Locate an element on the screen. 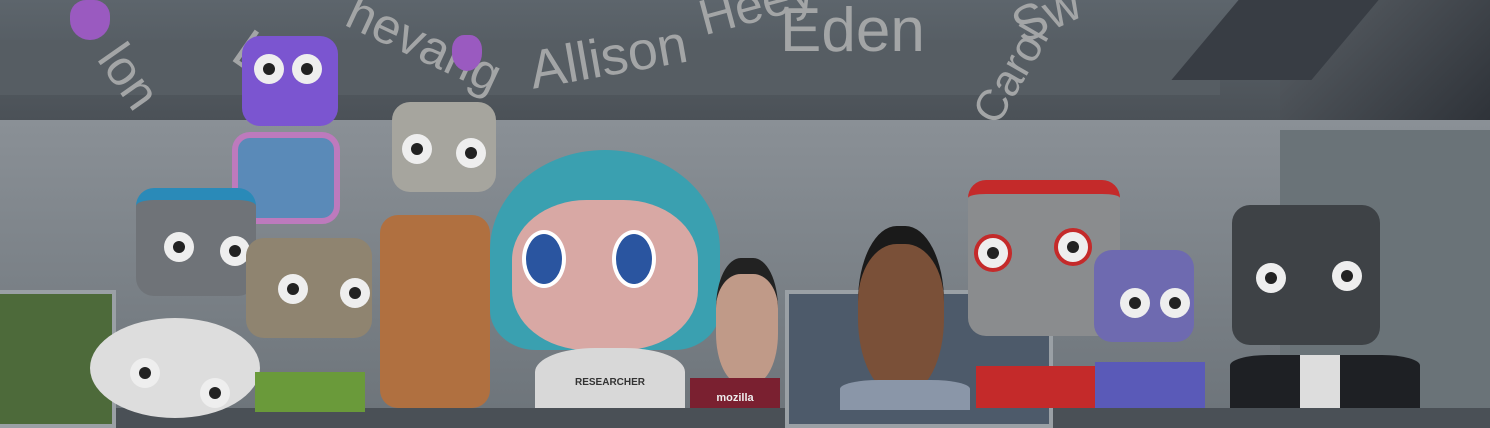 This screenshot has width=1490, height=428. photo-frame-avatar is located at coordinates (1150, 385).